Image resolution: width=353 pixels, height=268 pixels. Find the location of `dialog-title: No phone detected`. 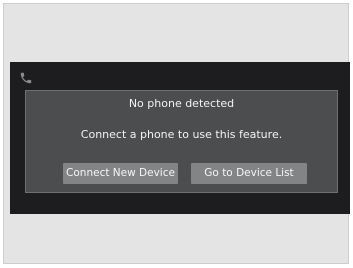

dialog-title: No phone detected is located at coordinates (181, 103).